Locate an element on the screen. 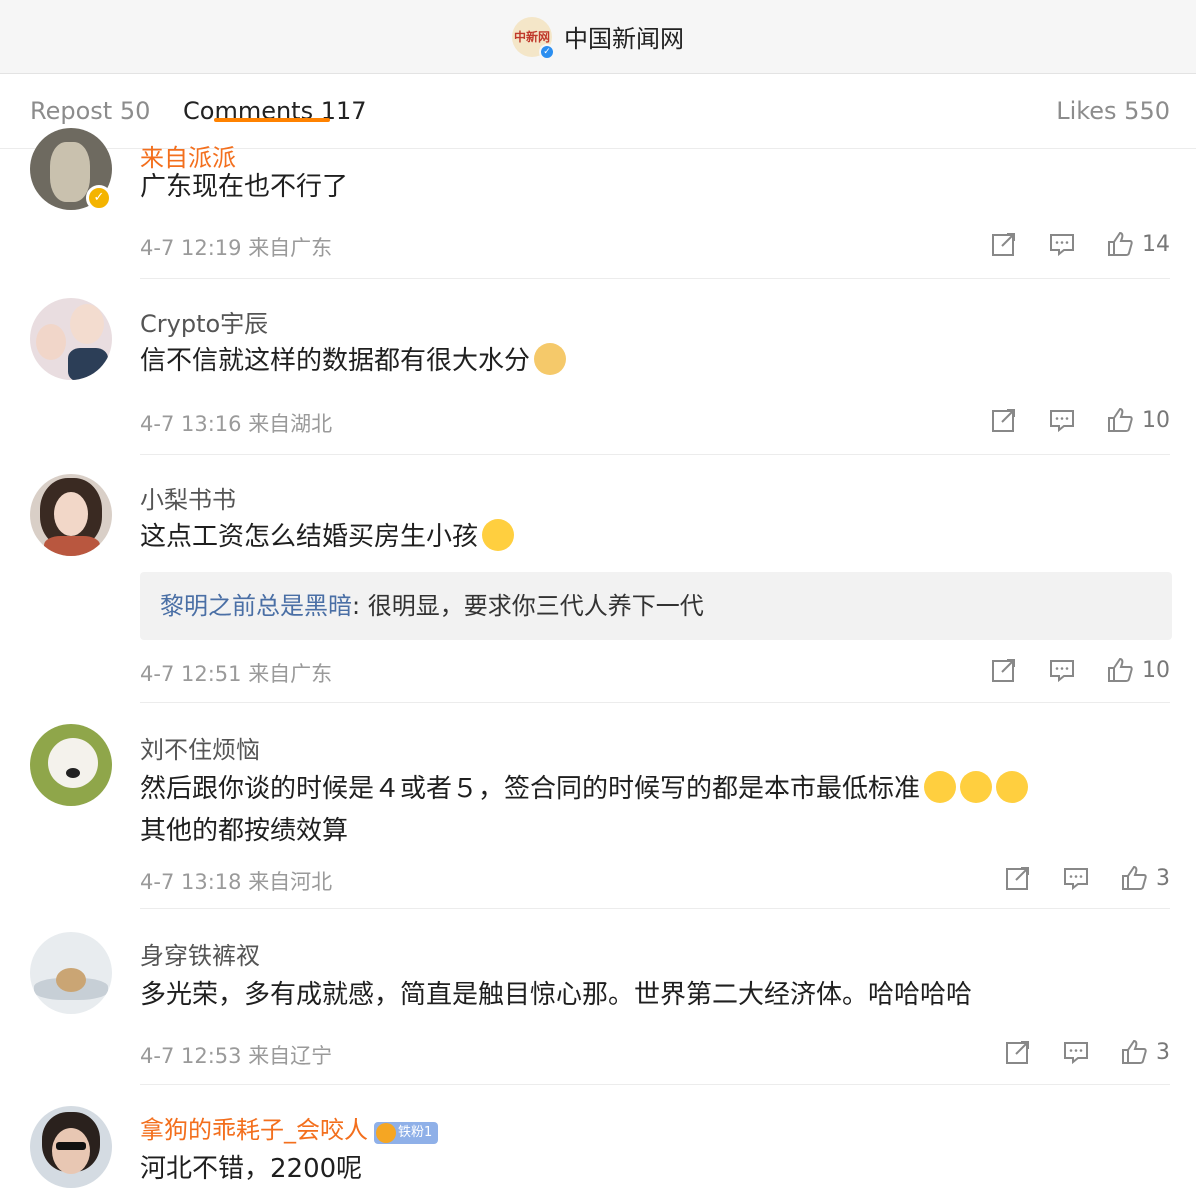 The height and width of the screenshot is (1200, 1196). blushing-emoji-icon is located at coordinates (498, 535).